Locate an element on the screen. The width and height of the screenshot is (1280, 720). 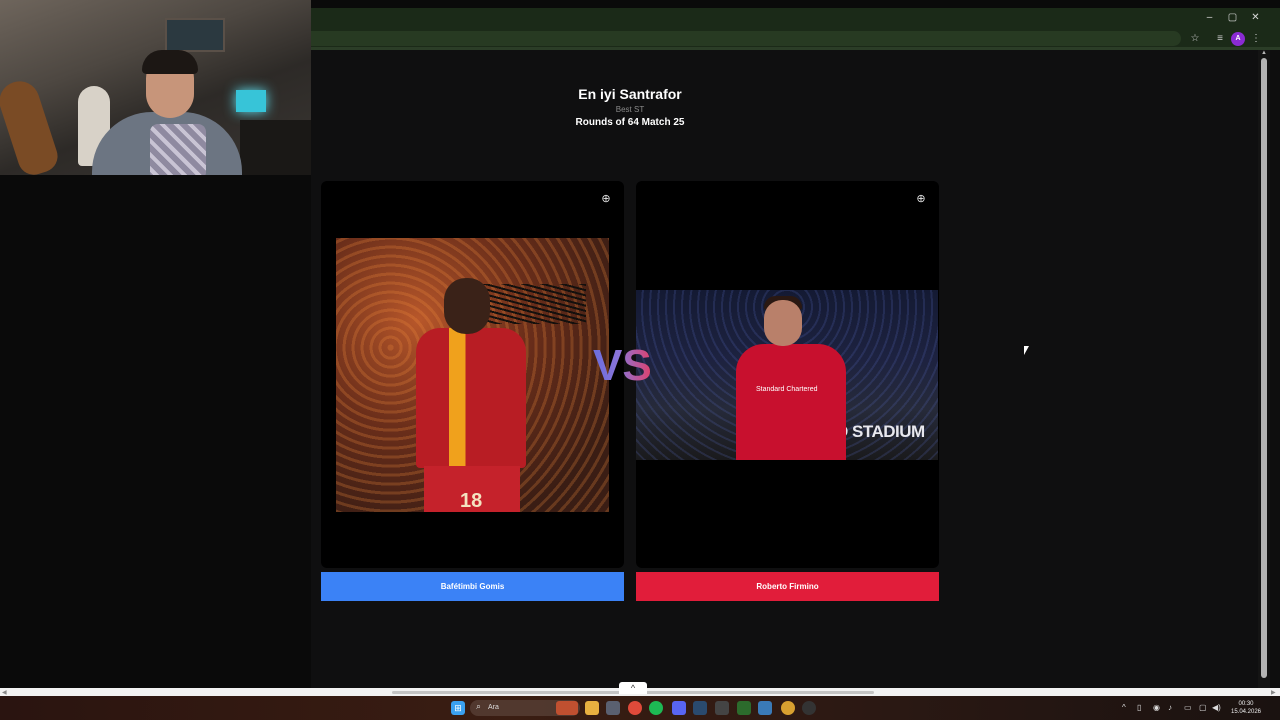
guitar is located at coordinates (31, 125).